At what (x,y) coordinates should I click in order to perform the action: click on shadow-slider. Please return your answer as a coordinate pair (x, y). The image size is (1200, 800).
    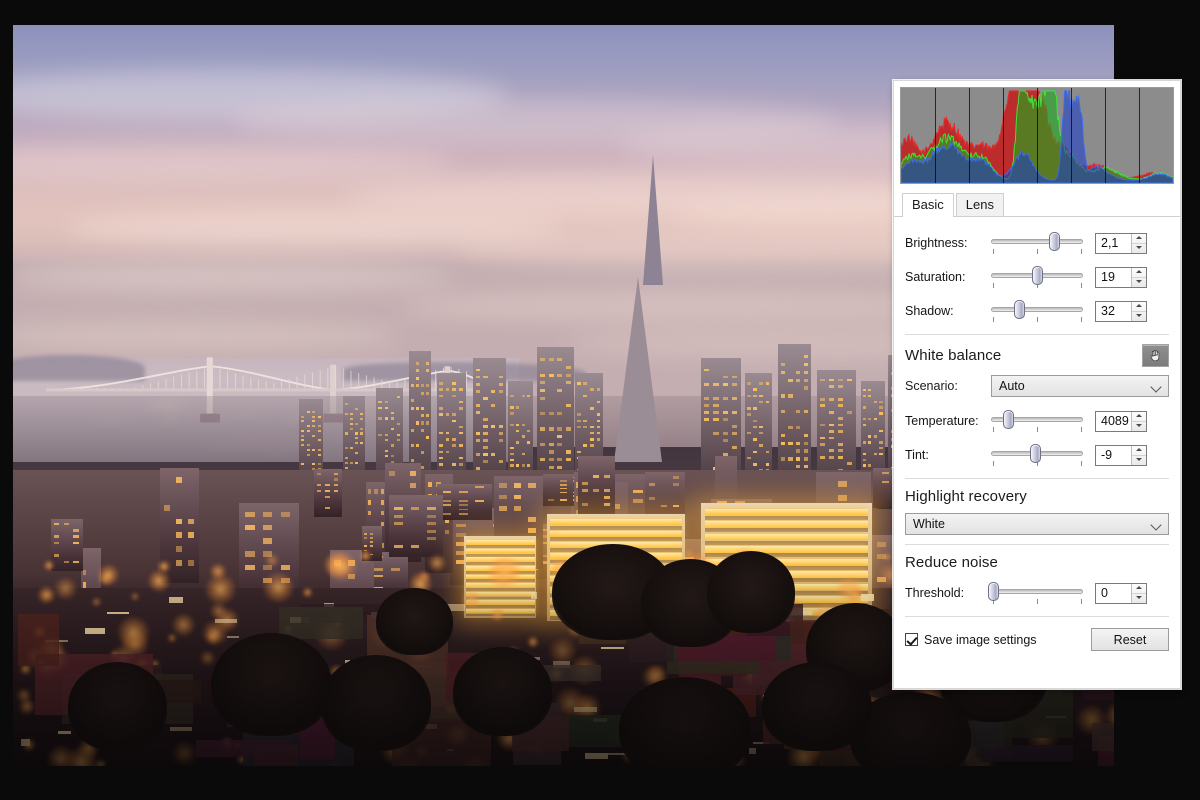
    Looking at the image, I should click on (1037, 311).